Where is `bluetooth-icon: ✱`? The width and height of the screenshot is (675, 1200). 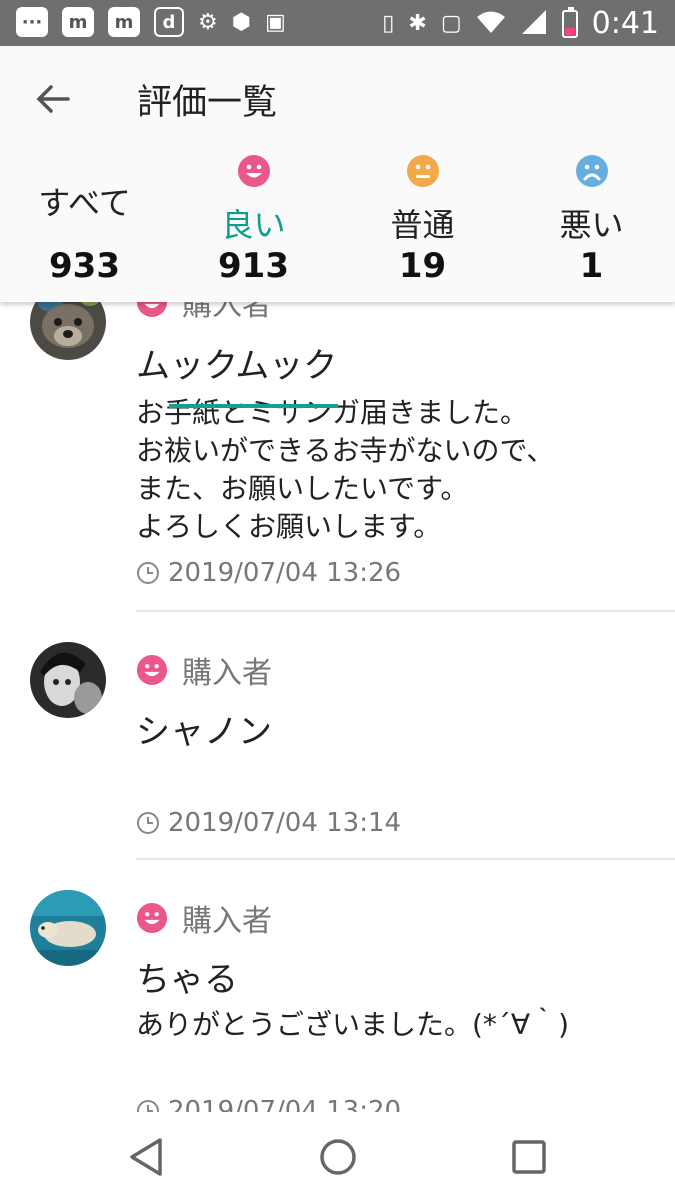
bluetooth-icon: ✱ is located at coordinates (417, 23).